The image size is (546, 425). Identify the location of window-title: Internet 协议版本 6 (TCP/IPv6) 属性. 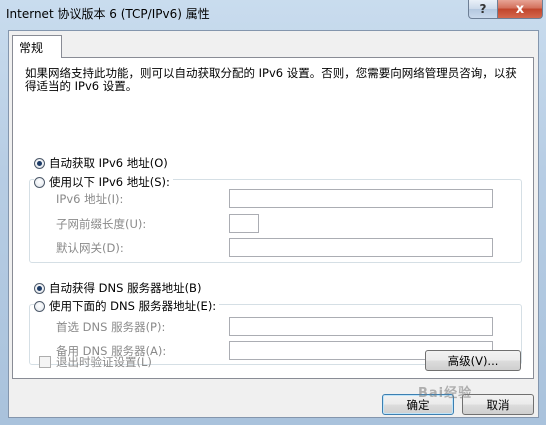
(108, 14).